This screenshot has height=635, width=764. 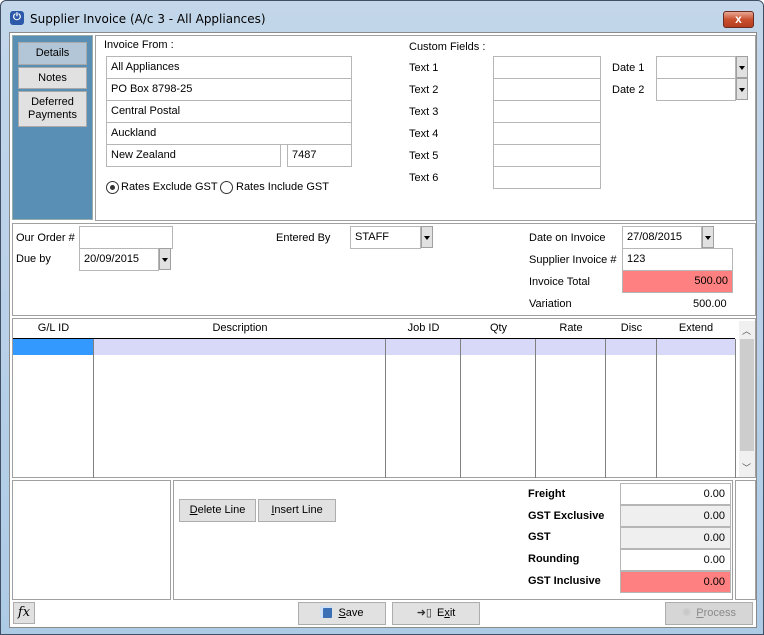 I want to click on gst-inclusive-label: GST Inclusive, so click(x=564, y=581).